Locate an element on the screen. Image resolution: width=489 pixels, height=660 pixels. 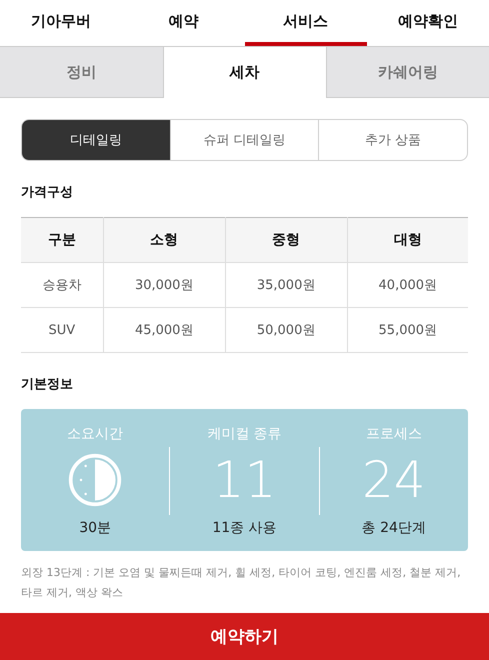
nav-tab: 예약 is located at coordinates (183, 23).